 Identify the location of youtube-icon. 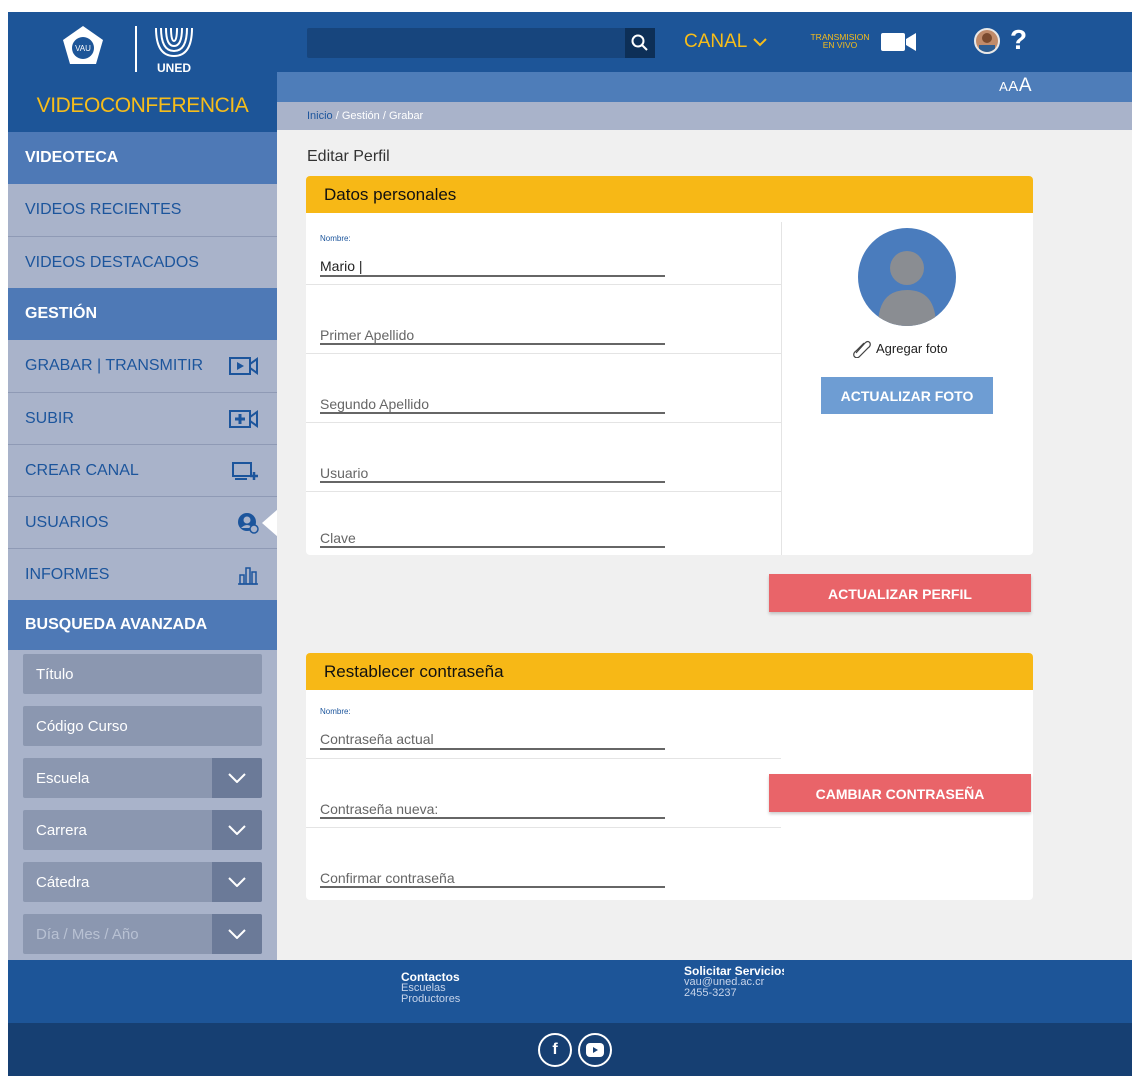
(595, 1050).